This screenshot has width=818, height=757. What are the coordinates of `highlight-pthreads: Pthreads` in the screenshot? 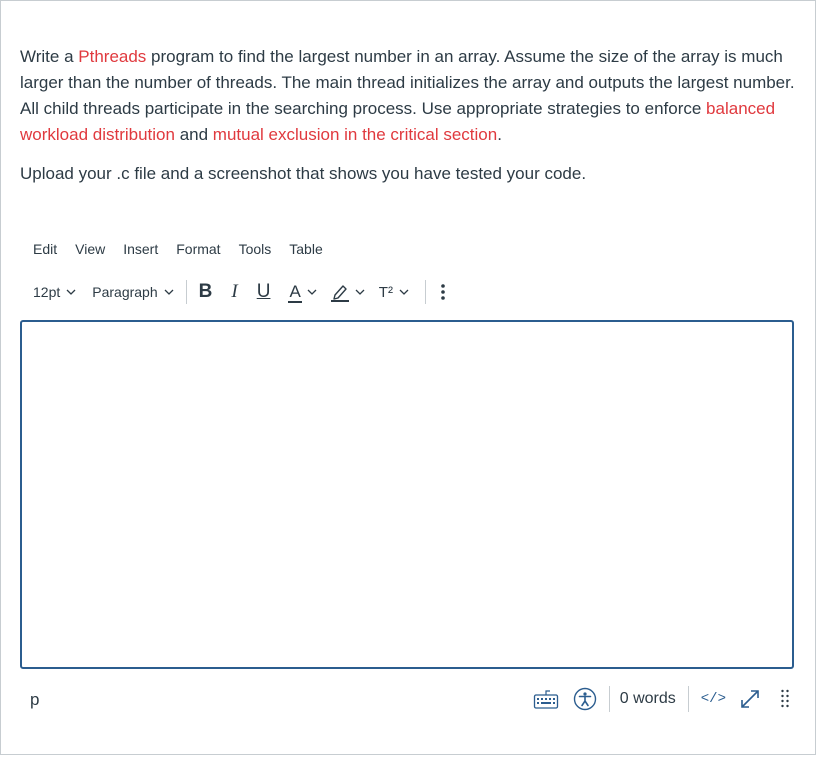 It's located at (112, 56).